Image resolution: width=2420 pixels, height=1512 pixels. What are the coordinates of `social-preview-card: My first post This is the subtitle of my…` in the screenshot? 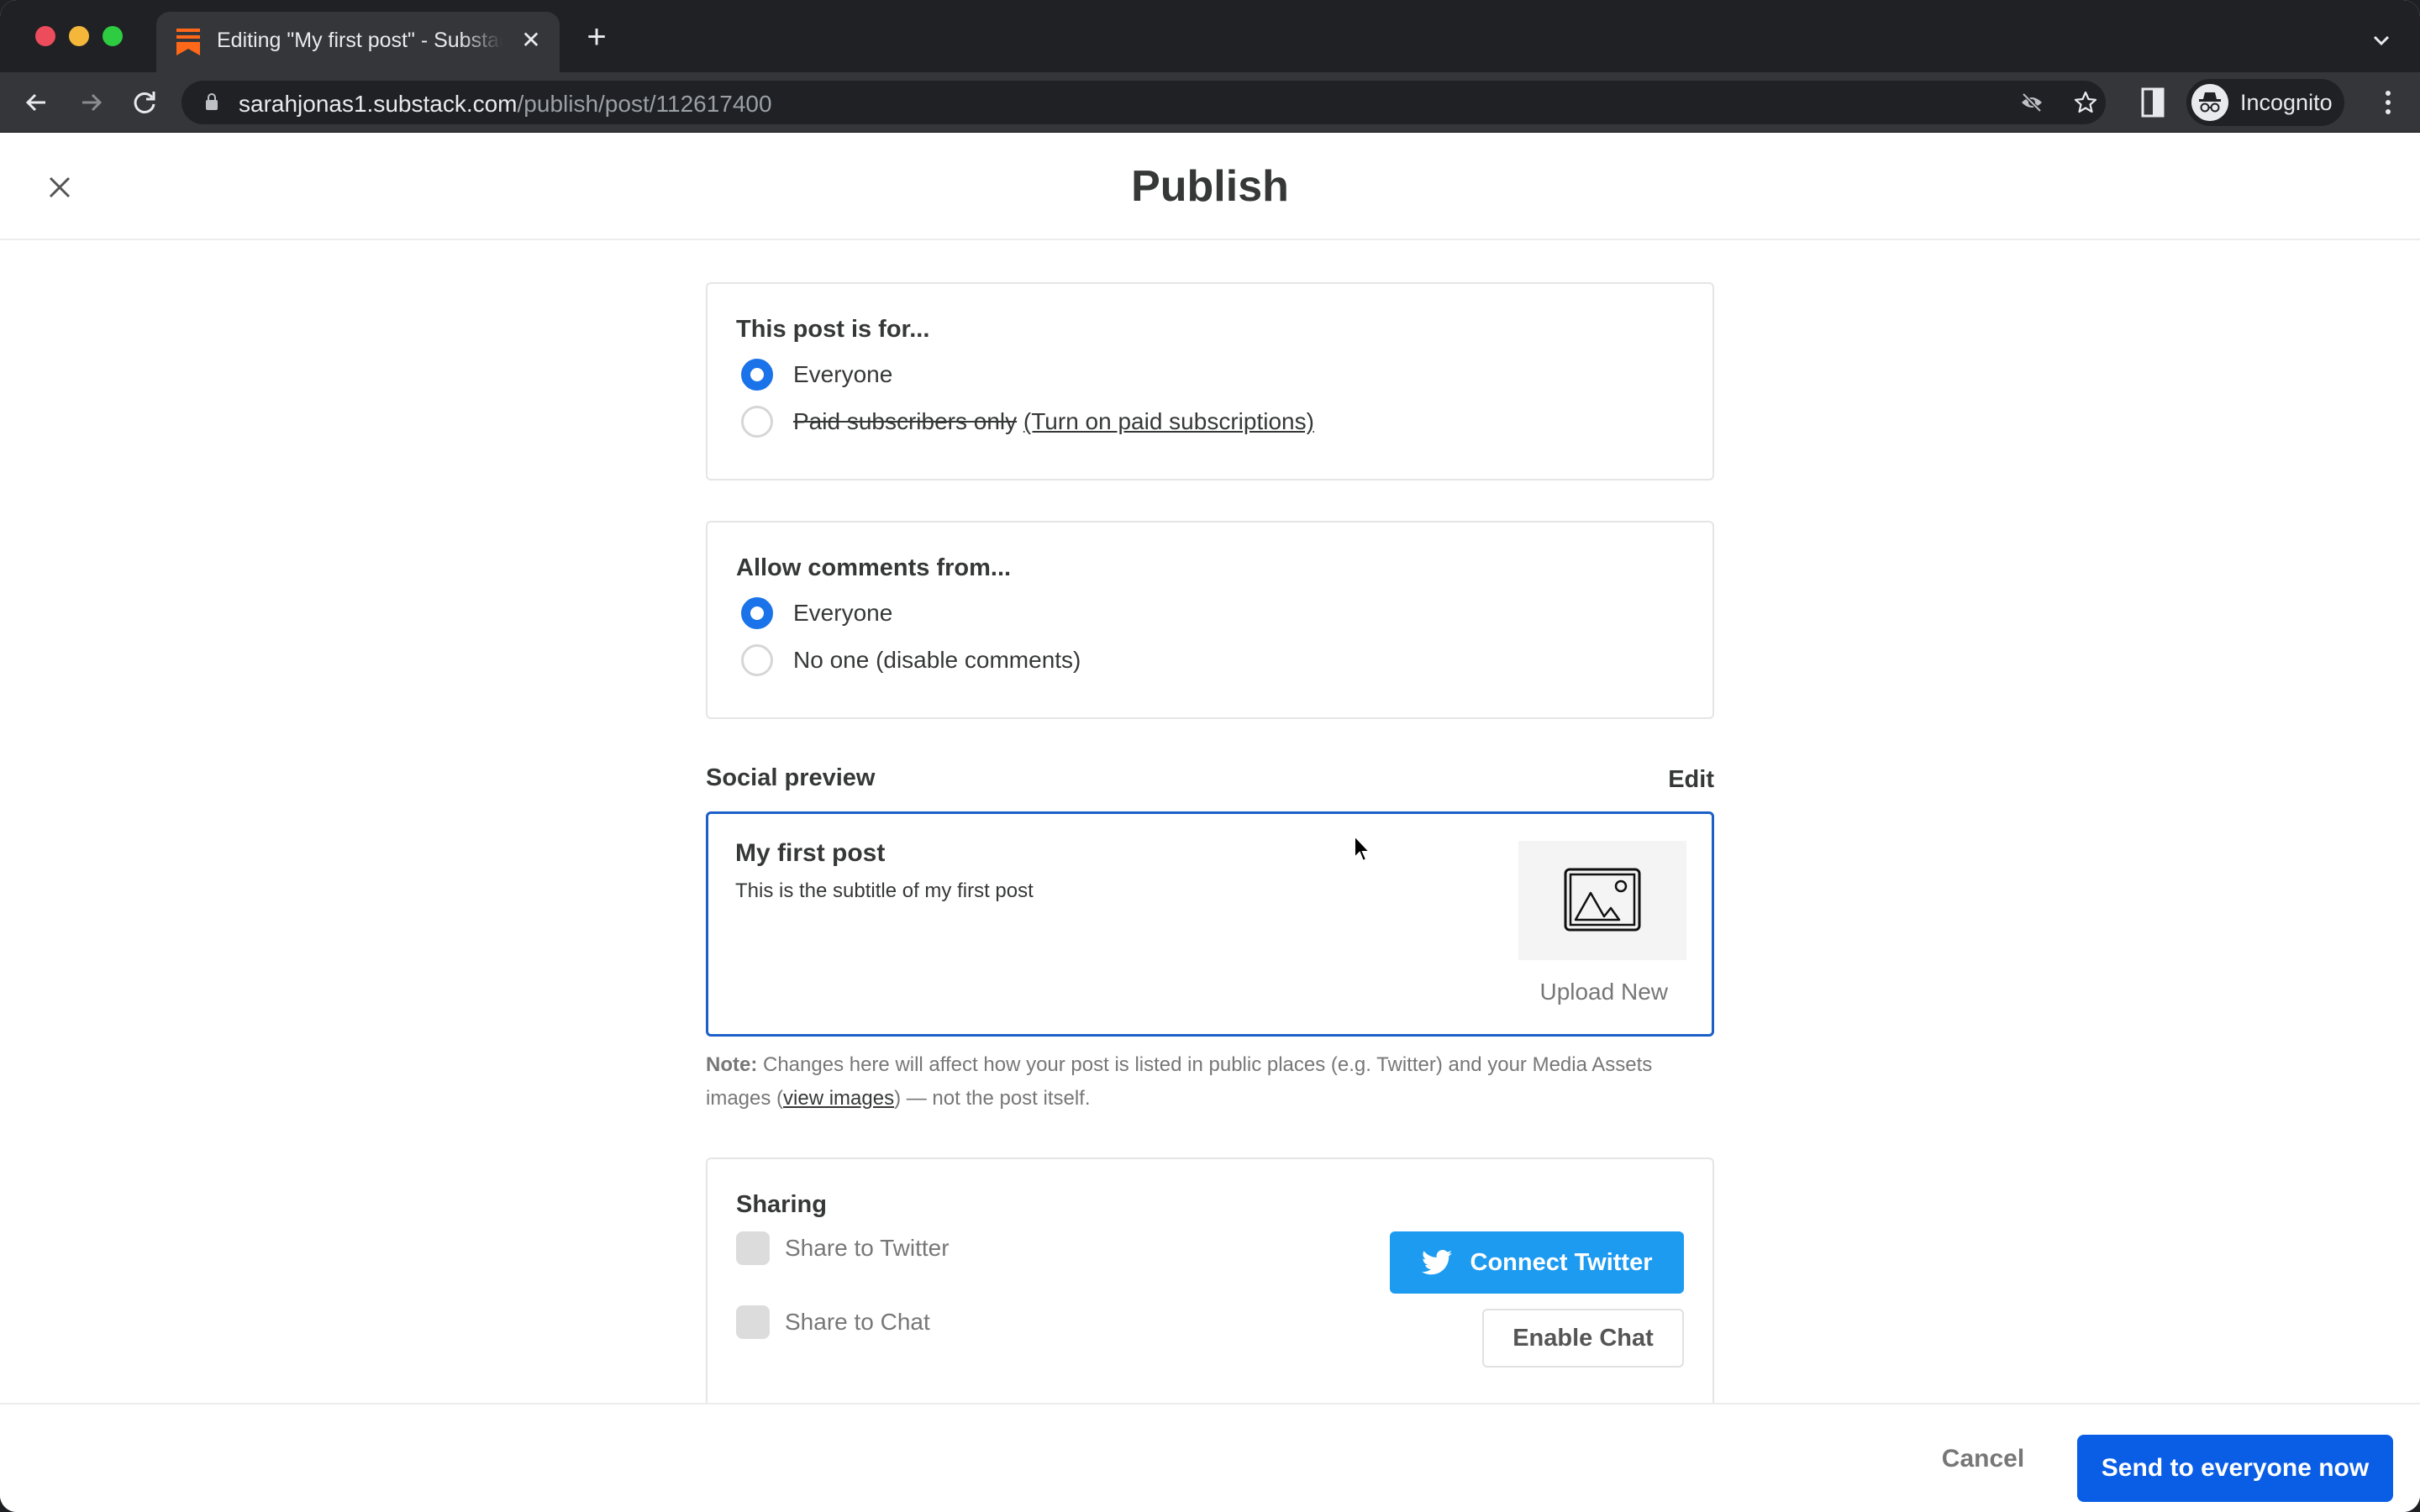 It's located at (1210, 924).